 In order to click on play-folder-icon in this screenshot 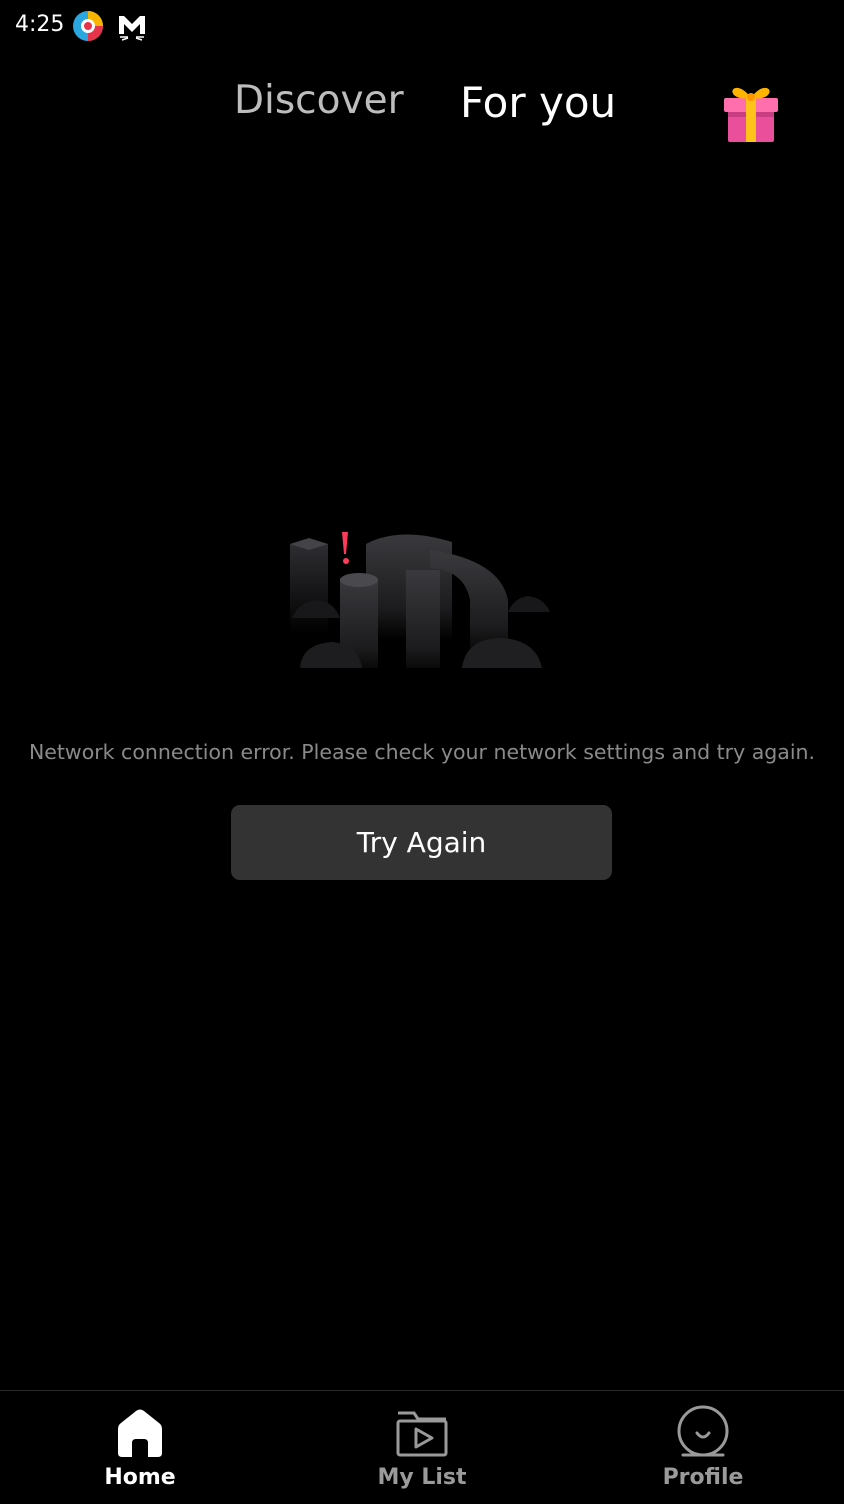, I will do `click(422, 1433)`.